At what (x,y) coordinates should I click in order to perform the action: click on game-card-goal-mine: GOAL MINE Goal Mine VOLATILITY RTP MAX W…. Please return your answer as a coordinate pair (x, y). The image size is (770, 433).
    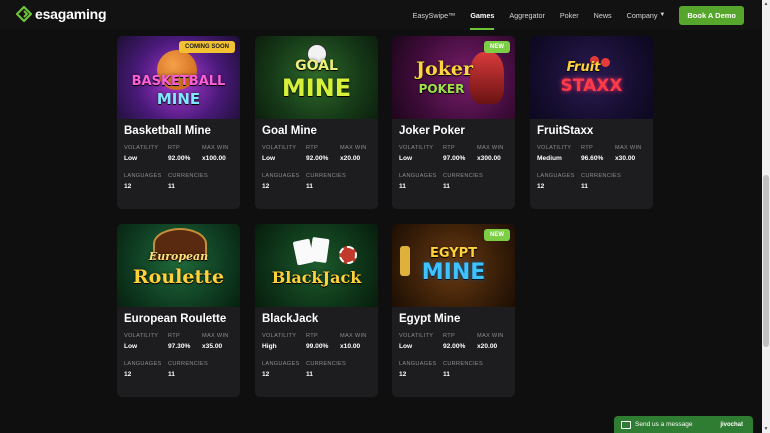
    Looking at the image, I should click on (316, 122).